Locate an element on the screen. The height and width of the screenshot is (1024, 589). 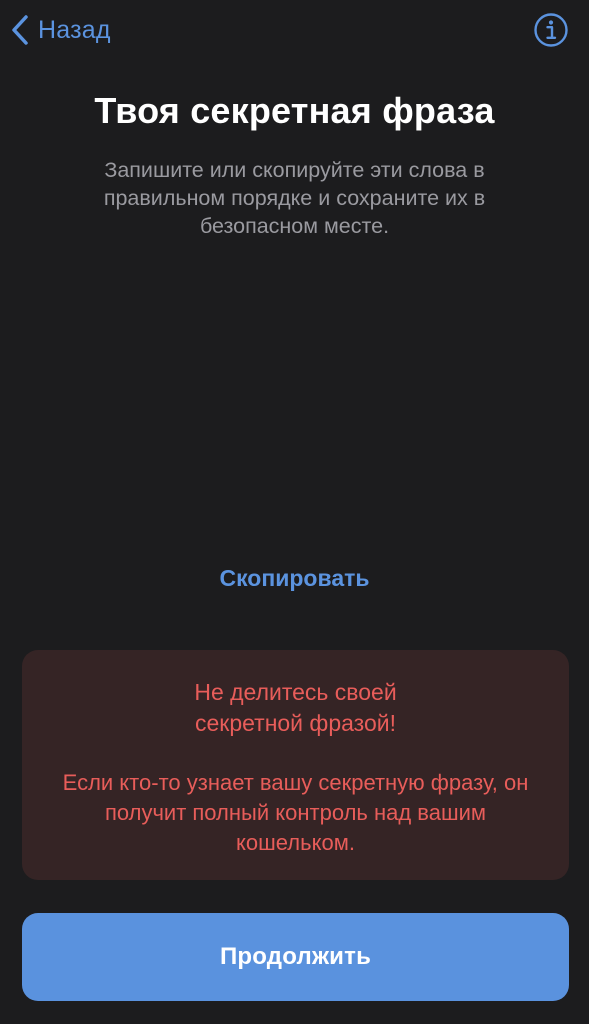
continue-button-label: Продолжить is located at coordinates (295, 956).